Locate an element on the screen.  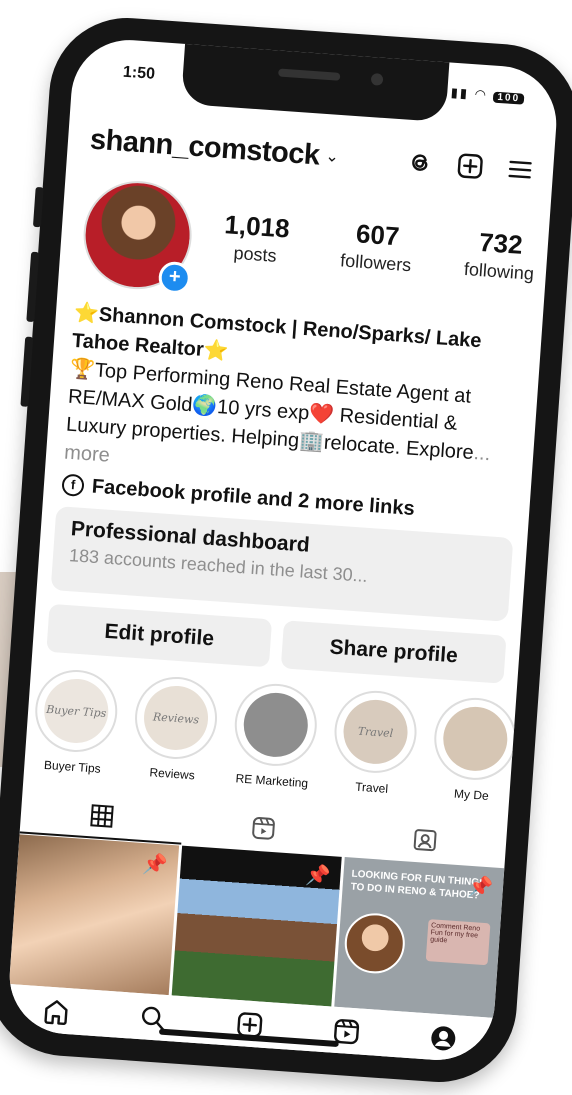
menu-icon is located at coordinates (520, 170).